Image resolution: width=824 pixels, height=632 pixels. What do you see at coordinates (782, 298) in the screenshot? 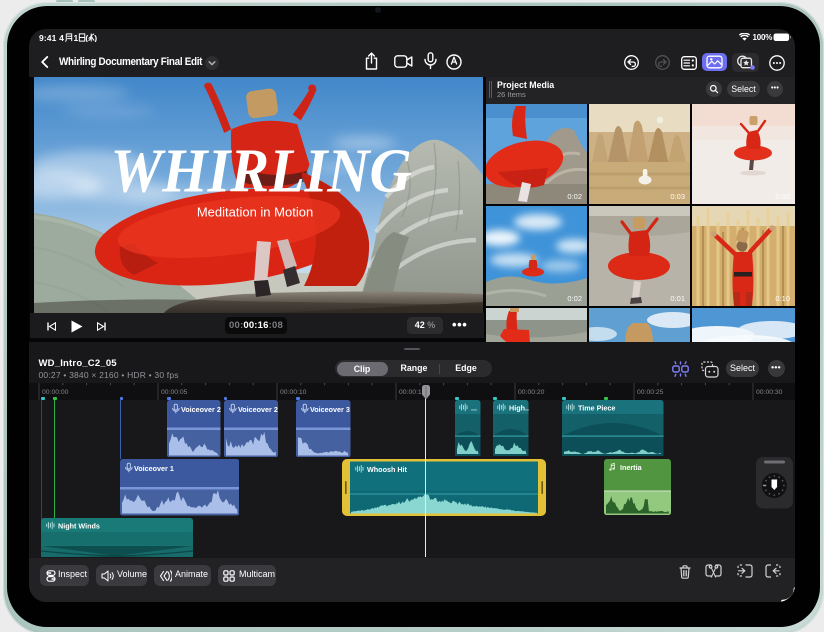
I see `svg-text: 0:10` at bounding box center [782, 298].